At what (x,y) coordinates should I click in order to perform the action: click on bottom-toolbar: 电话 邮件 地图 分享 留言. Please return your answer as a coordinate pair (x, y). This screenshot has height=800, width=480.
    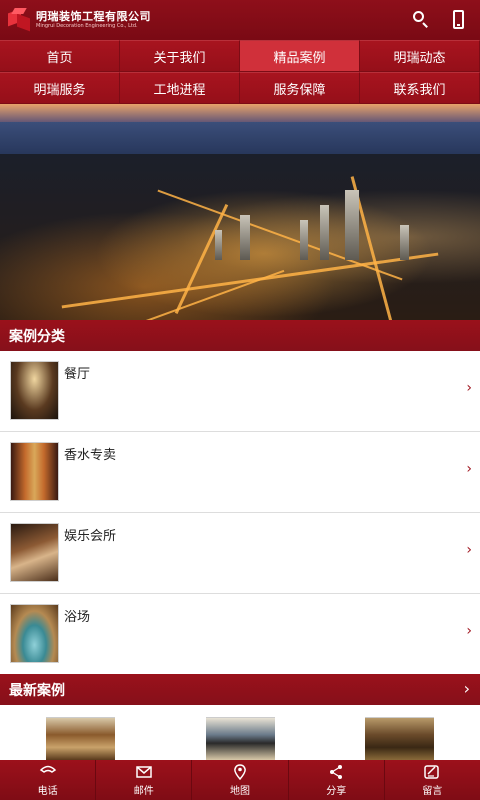
    Looking at the image, I should click on (240, 780).